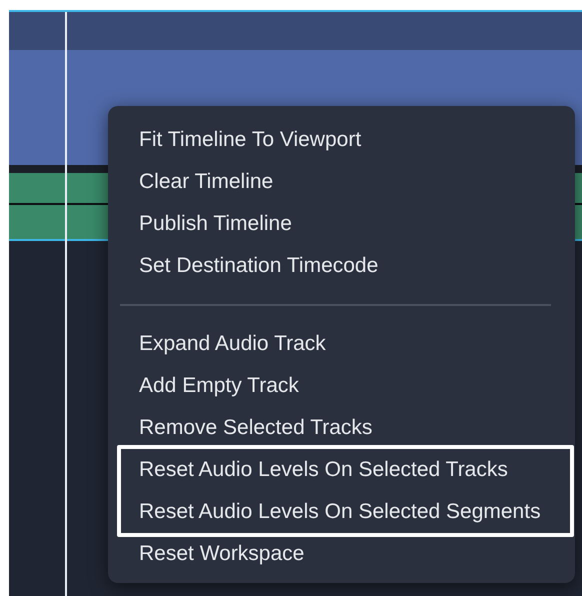  I want to click on menu-item: Reset Workspace, so click(341, 554).